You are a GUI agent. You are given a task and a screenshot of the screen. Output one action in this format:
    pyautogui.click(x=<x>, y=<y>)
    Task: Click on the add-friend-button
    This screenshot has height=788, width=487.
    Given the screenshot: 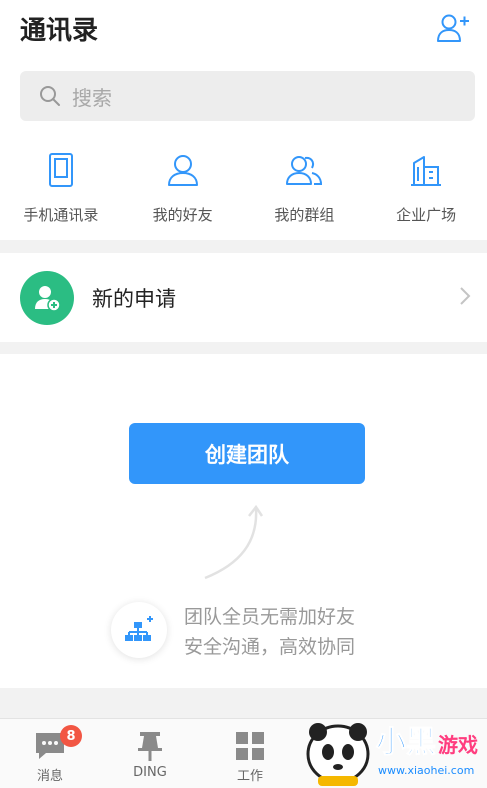 What is the action you would take?
    pyautogui.click(x=453, y=28)
    